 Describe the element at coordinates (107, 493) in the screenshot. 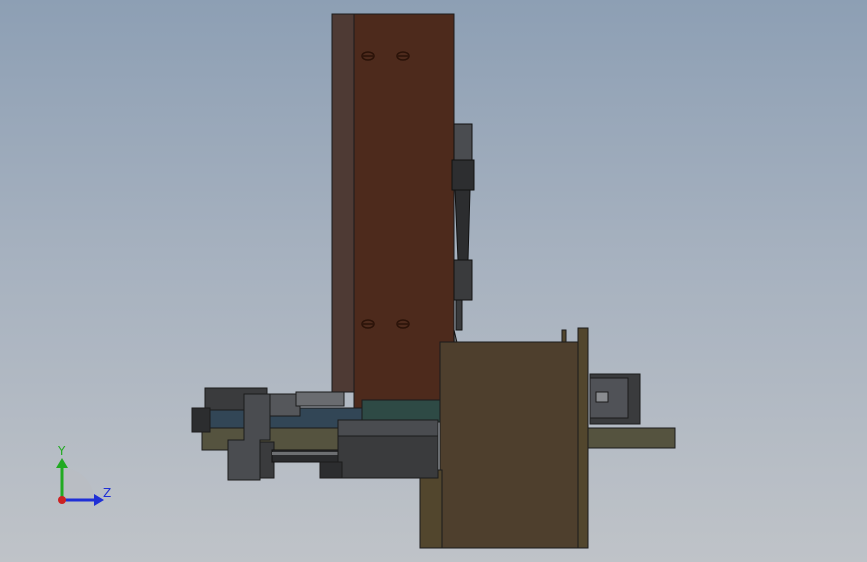

I see `z-axis-label: Z` at that location.